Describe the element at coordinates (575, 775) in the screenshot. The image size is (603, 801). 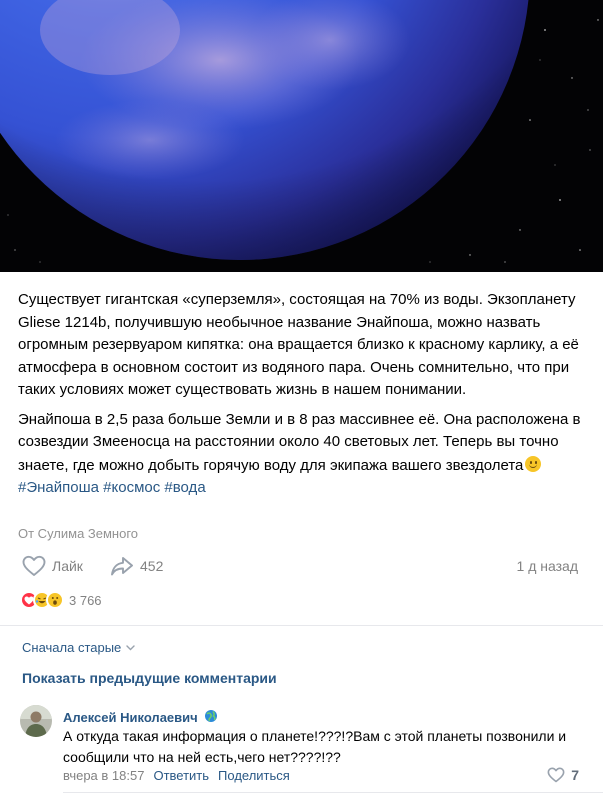
I see `comment-like-count: 7` at that location.